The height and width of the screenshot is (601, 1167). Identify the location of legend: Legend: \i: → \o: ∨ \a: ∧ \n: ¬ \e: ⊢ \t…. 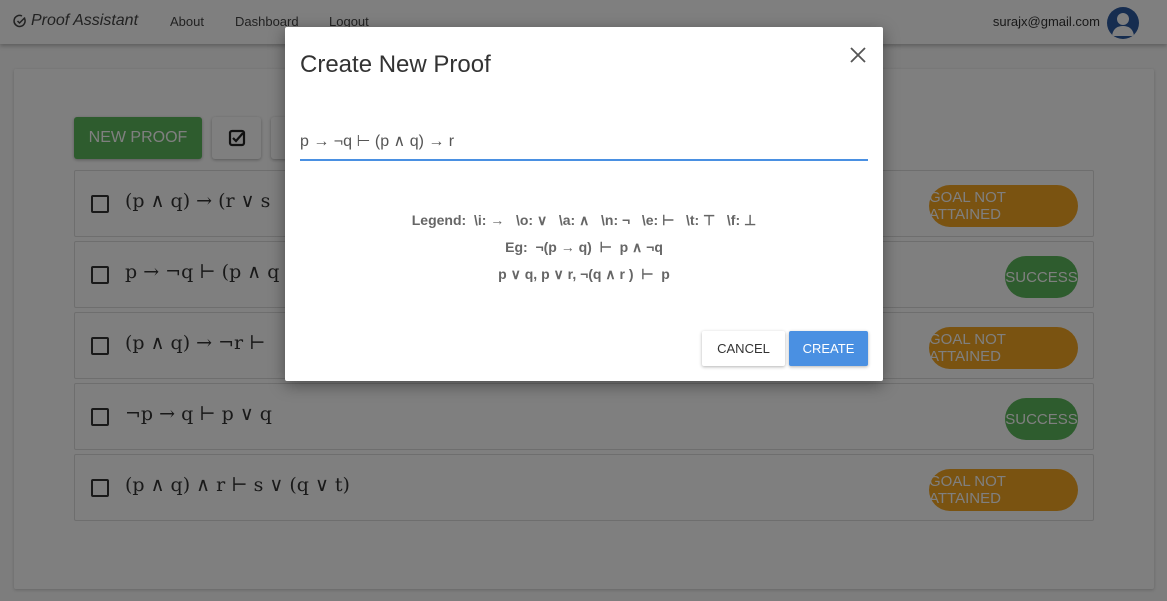
(584, 247).